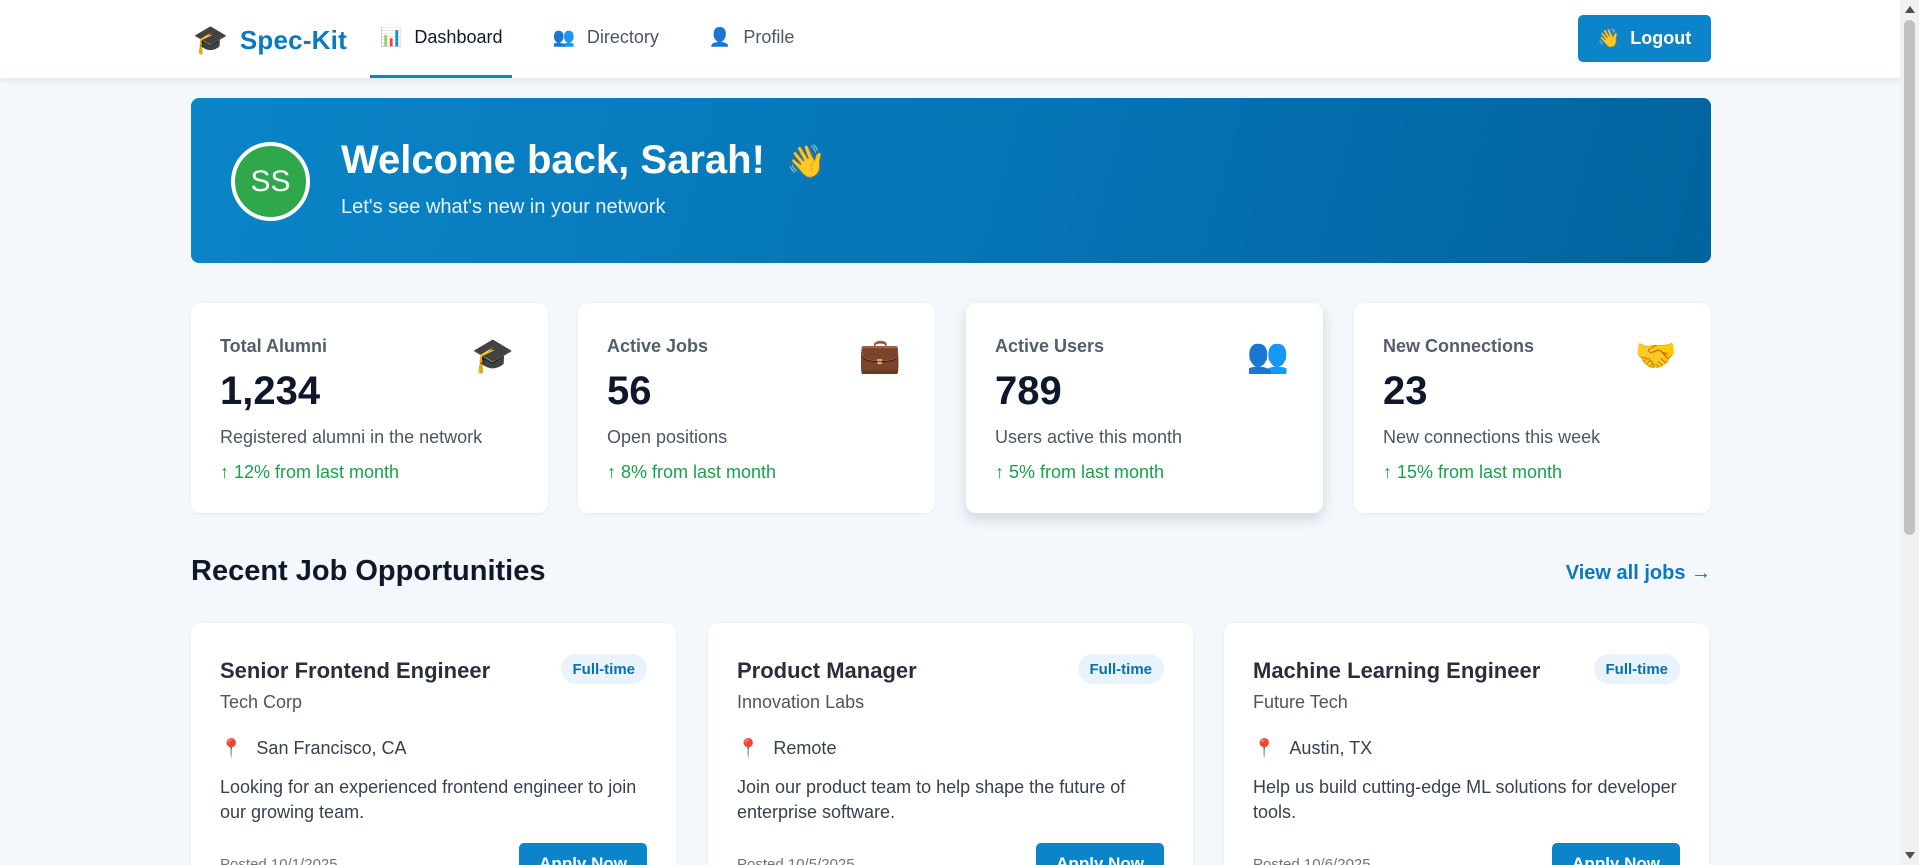  Describe the element at coordinates (1492, 437) in the screenshot. I see `stat-description: New connections this week` at that location.